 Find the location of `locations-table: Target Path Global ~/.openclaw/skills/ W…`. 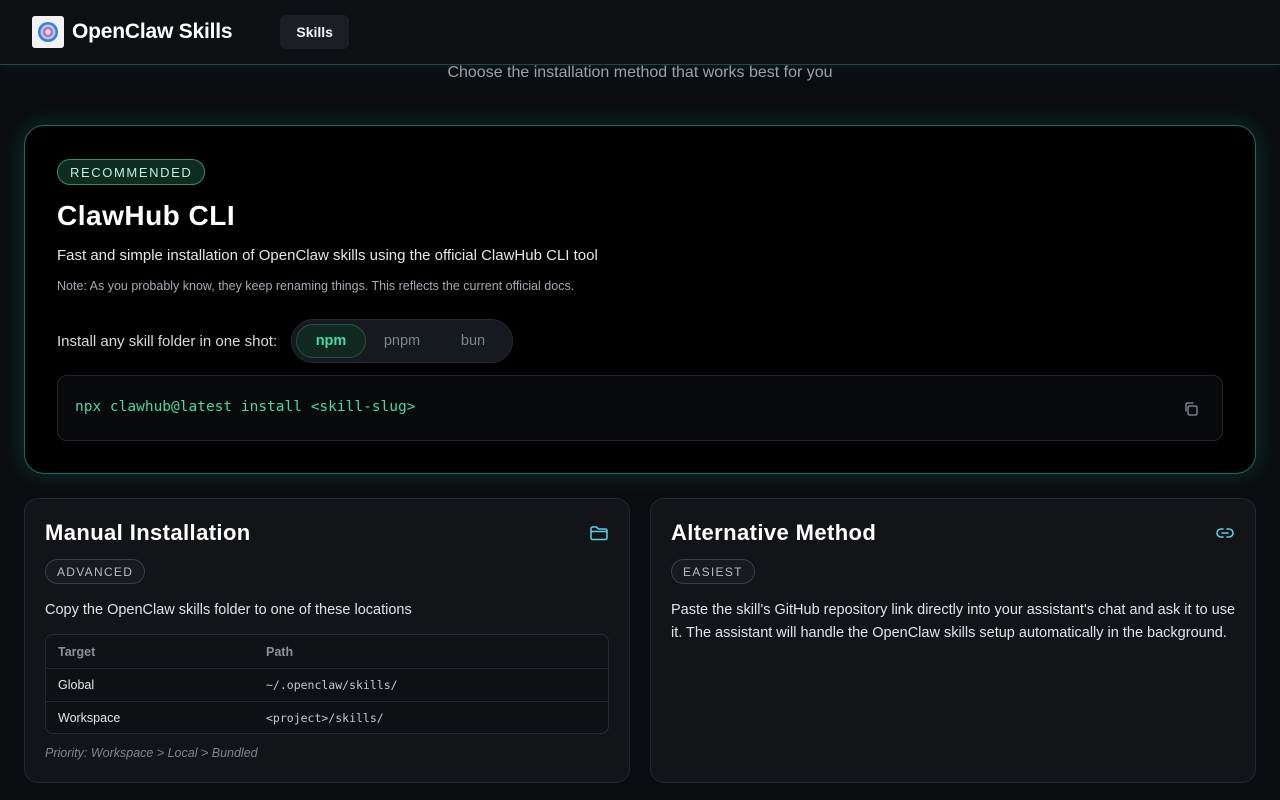

locations-table: Target Path Global ~/.openclaw/skills/ W… is located at coordinates (327, 684).